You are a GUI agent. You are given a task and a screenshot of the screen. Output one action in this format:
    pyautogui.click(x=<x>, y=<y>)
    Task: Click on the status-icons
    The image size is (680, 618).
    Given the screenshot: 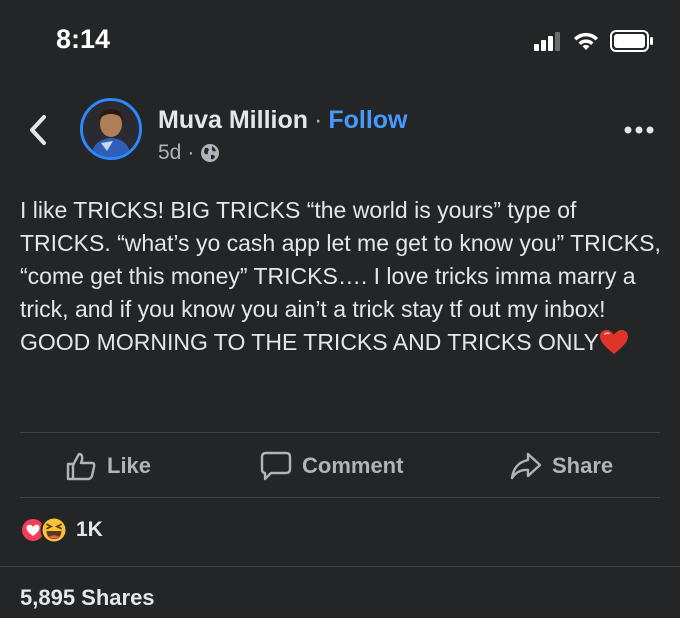 What is the action you would take?
    pyautogui.click(x=594, y=41)
    